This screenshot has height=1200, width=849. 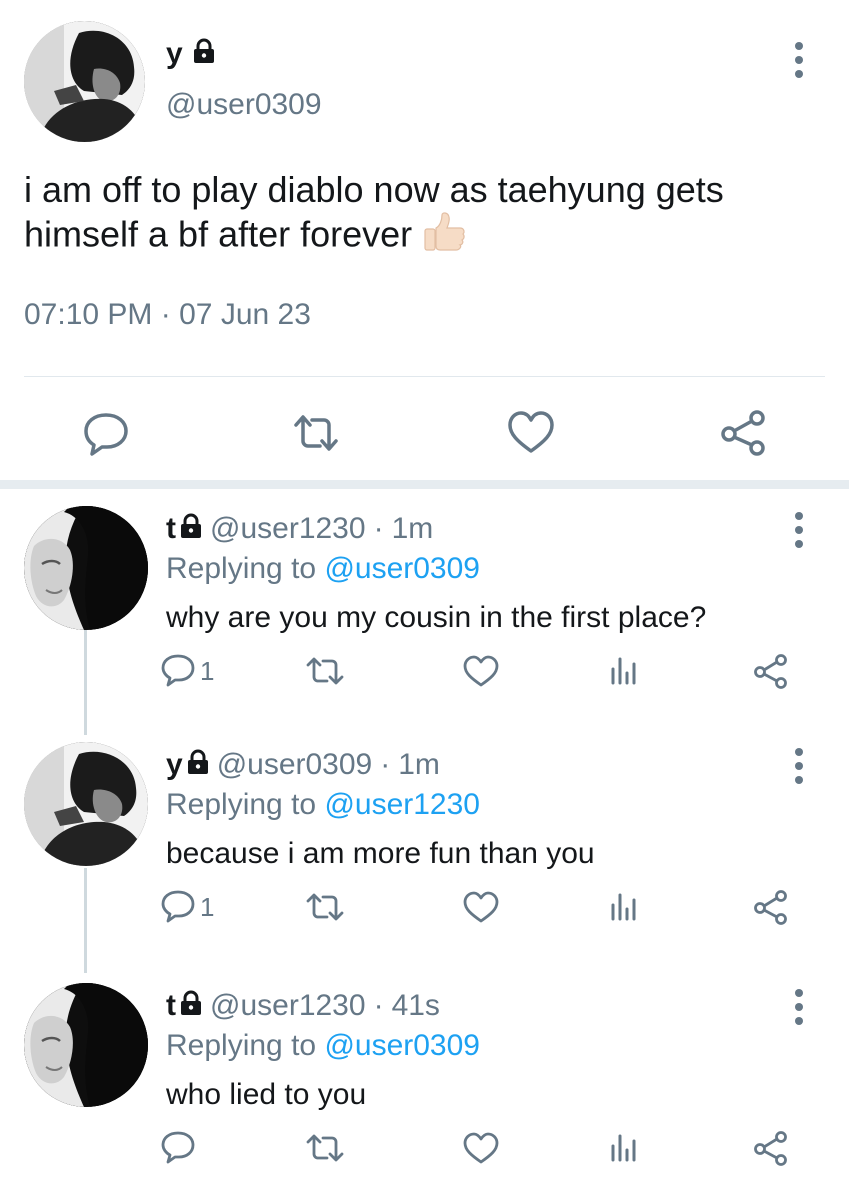 I want to click on main-tweet-date: 07 Jun 23, so click(x=245, y=314).